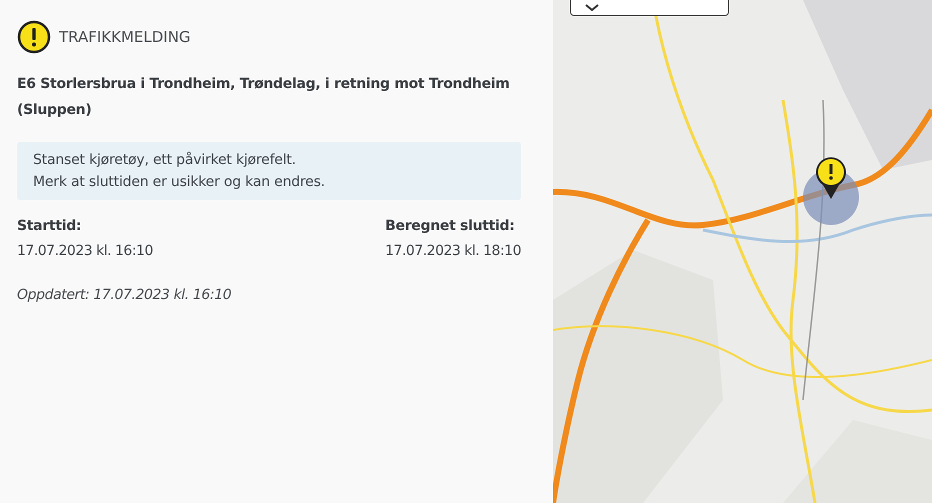 The height and width of the screenshot is (503, 932). What do you see at coordinates (264, 97) in the screenshot?
I see `message-title: E6 Storlersbrua i Trondheim, Trøndelag, i retning mot Trondheim (Sluppen)` at bounding box center [264, 97].